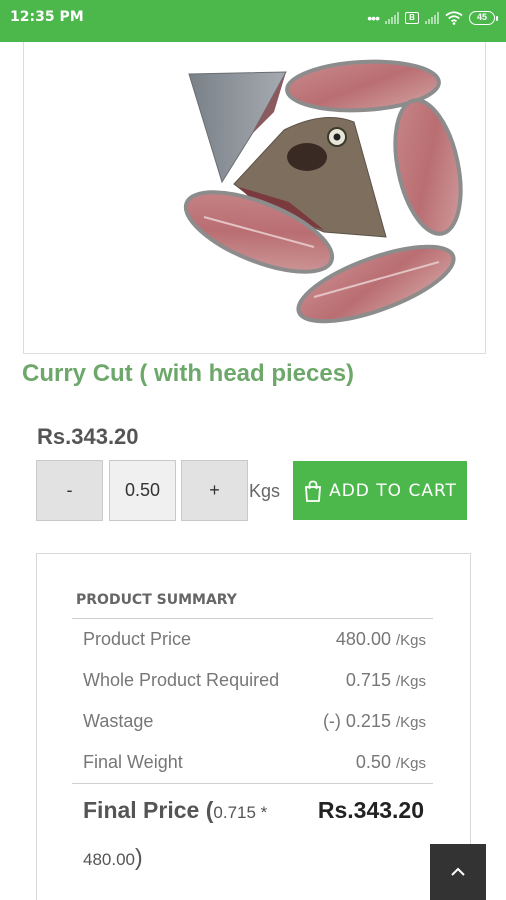  What do you see at coordinates (137, 639) in the screenshot?
I see `summary-row-label: Product Price` at bounding box center [137, 639].